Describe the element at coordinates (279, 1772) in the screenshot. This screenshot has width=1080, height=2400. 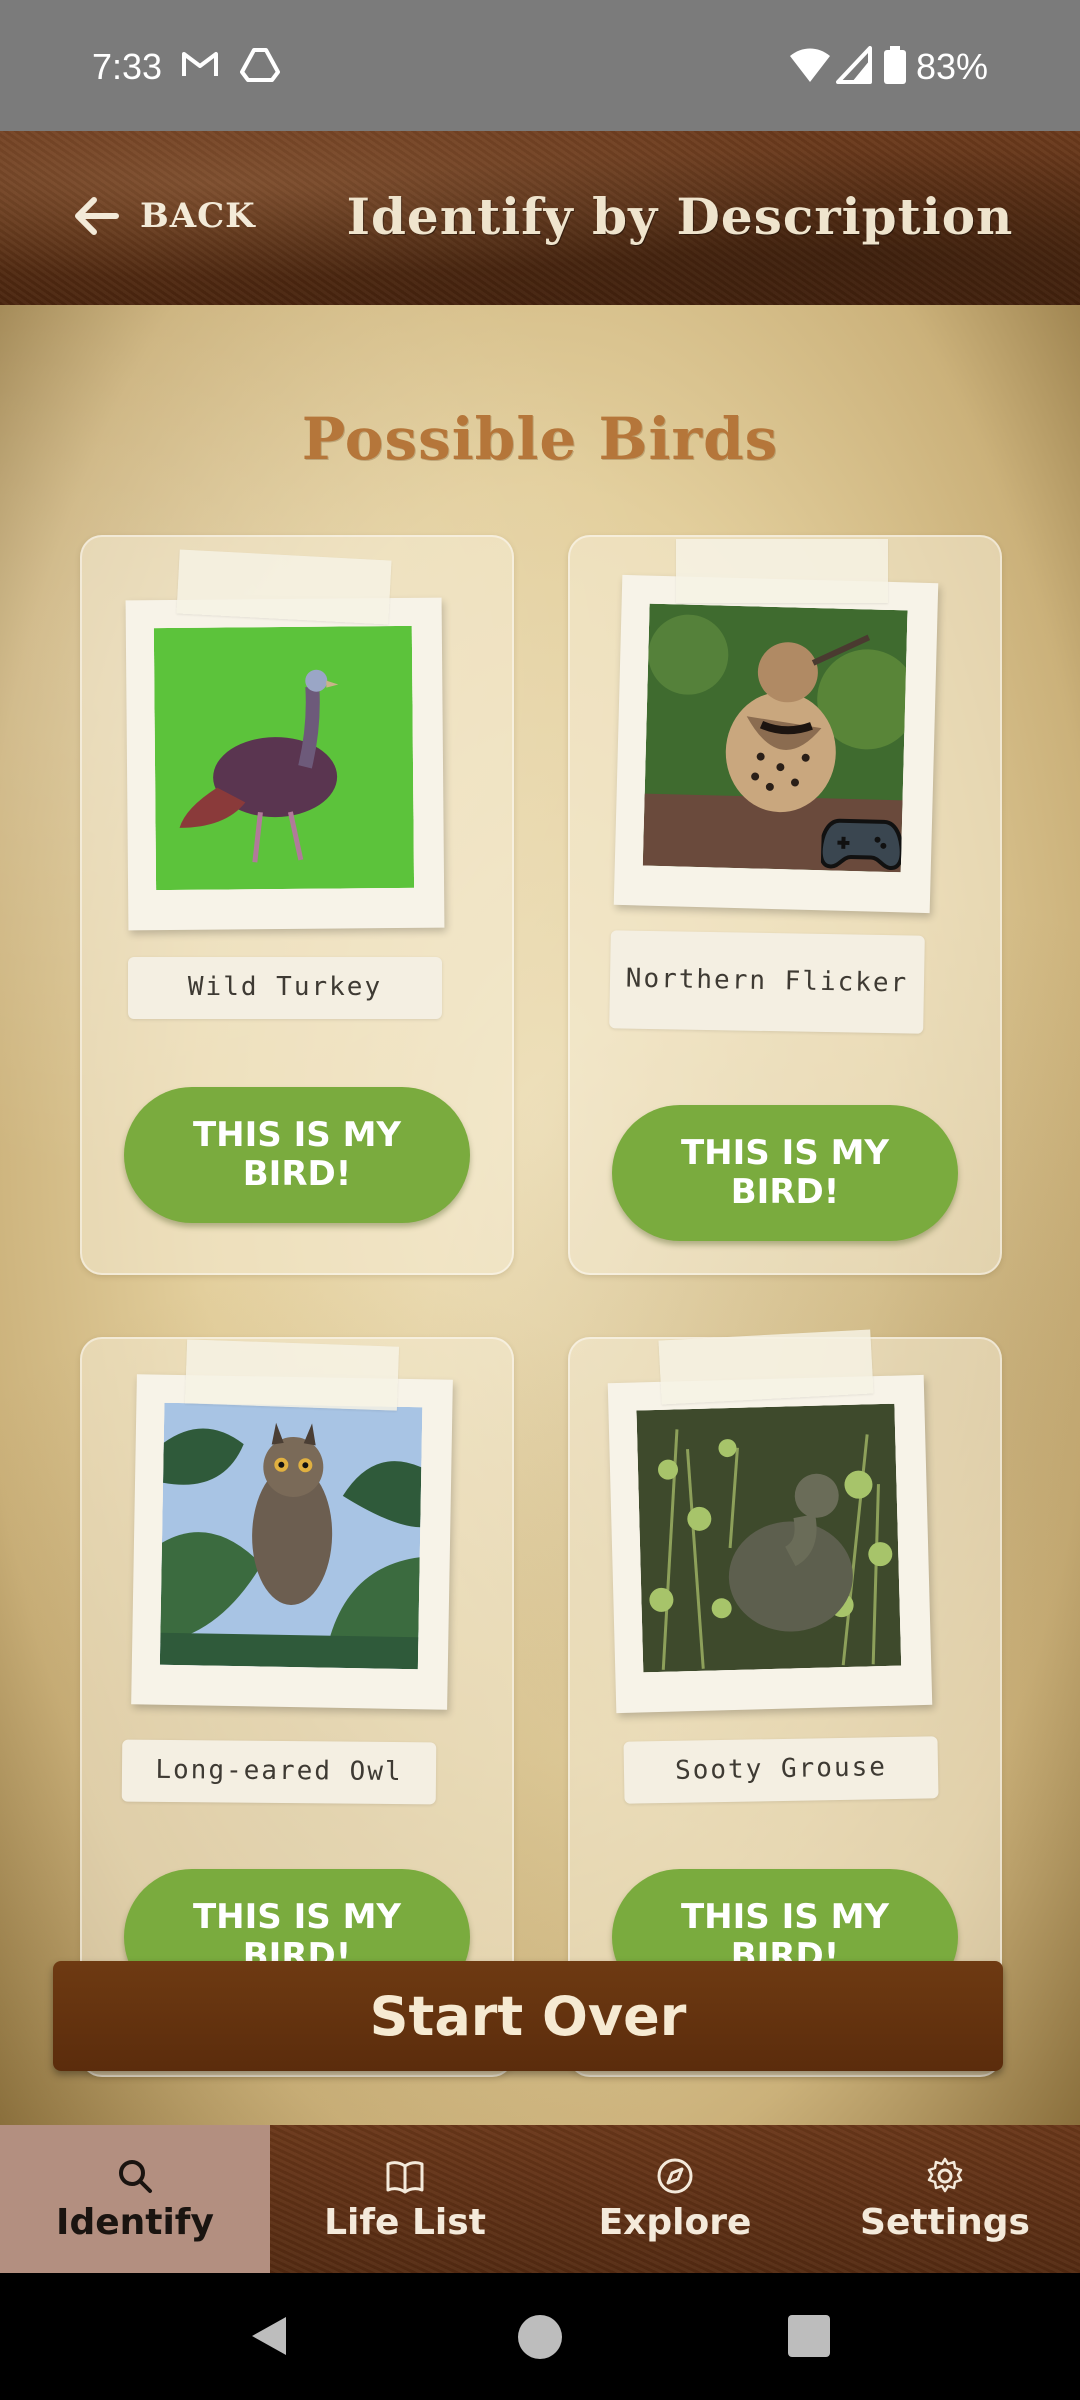
I see `bird-name-label: Long-eared Owl` at that location.